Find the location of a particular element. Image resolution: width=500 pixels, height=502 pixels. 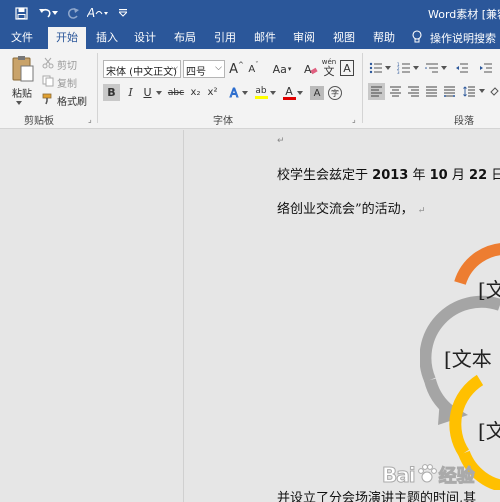

tab-layout: 布局 is located at coordinates (185, 38).